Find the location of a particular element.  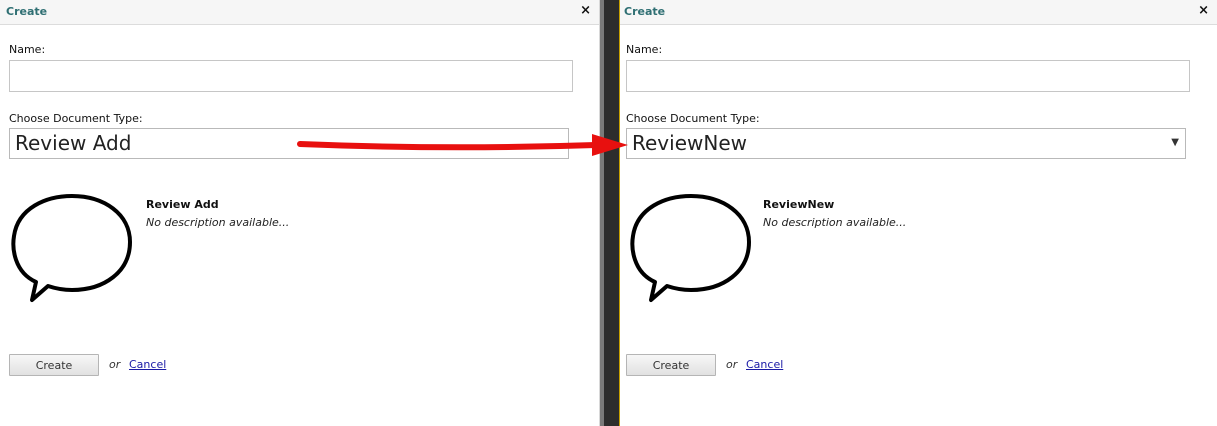

document-type-selected-value: Review Add is located at coordinates (73, 143).